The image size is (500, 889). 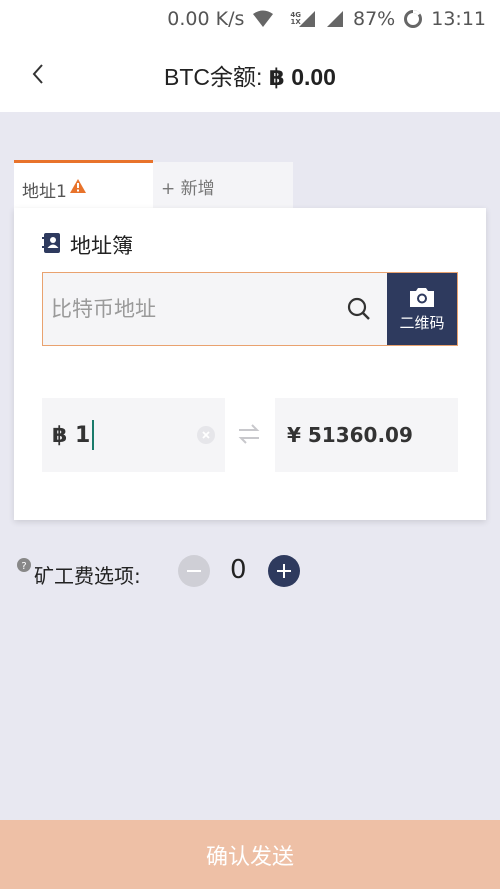 I want to click on search-icon, so click(x=358, y=308).